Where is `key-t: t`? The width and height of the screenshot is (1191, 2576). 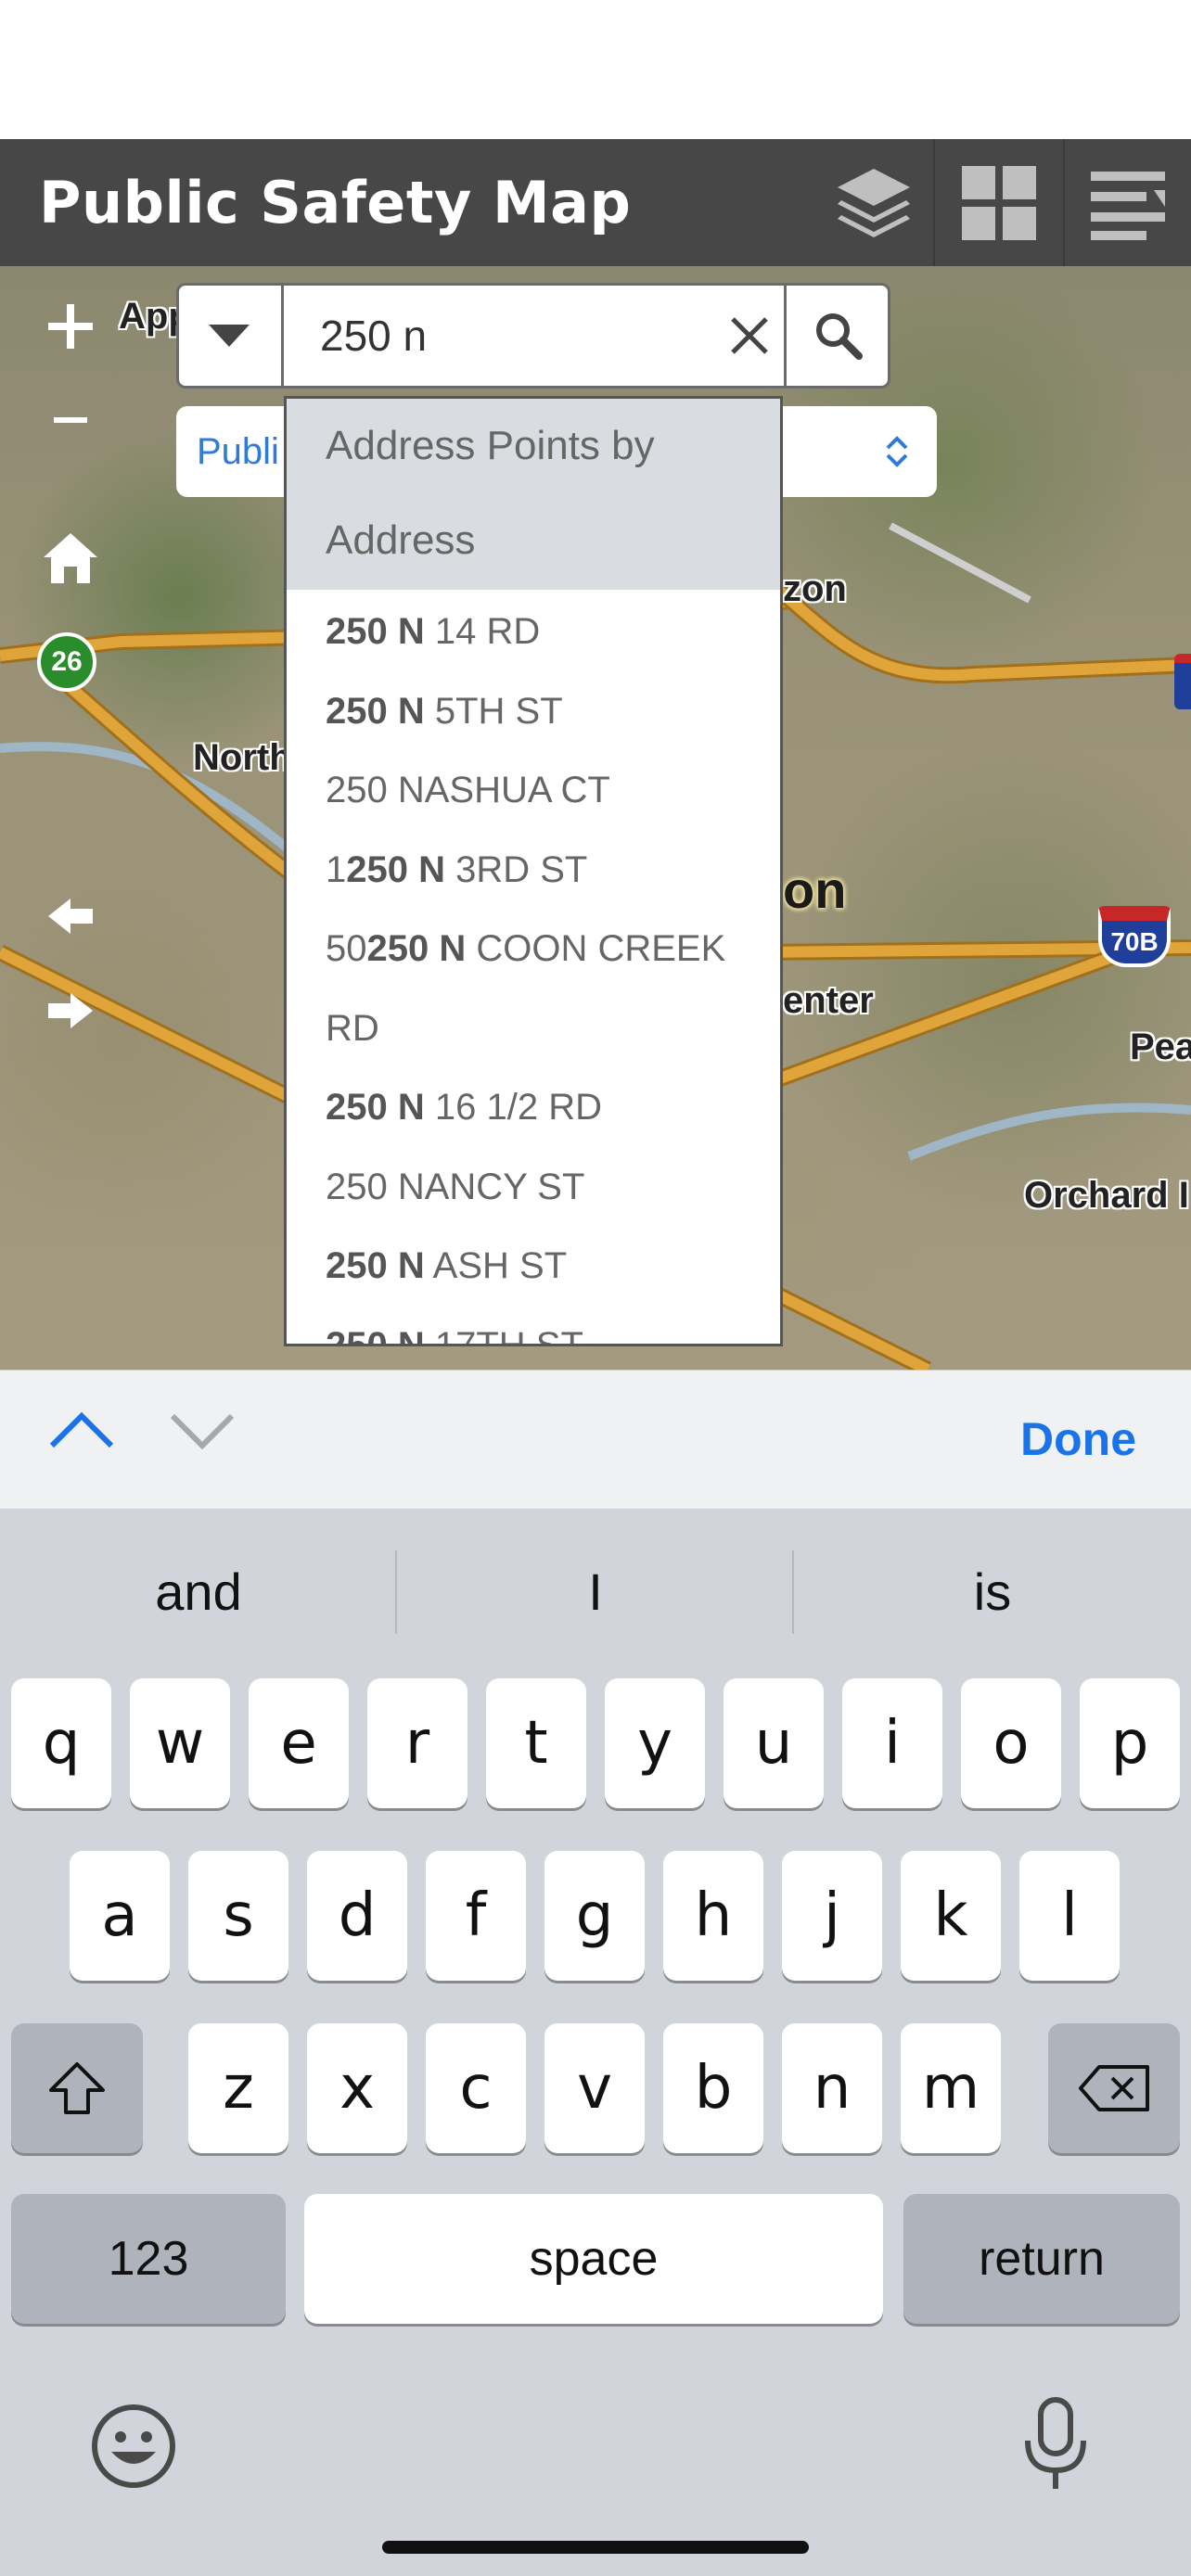 key-t: t is located at coordinates (536, 1743).